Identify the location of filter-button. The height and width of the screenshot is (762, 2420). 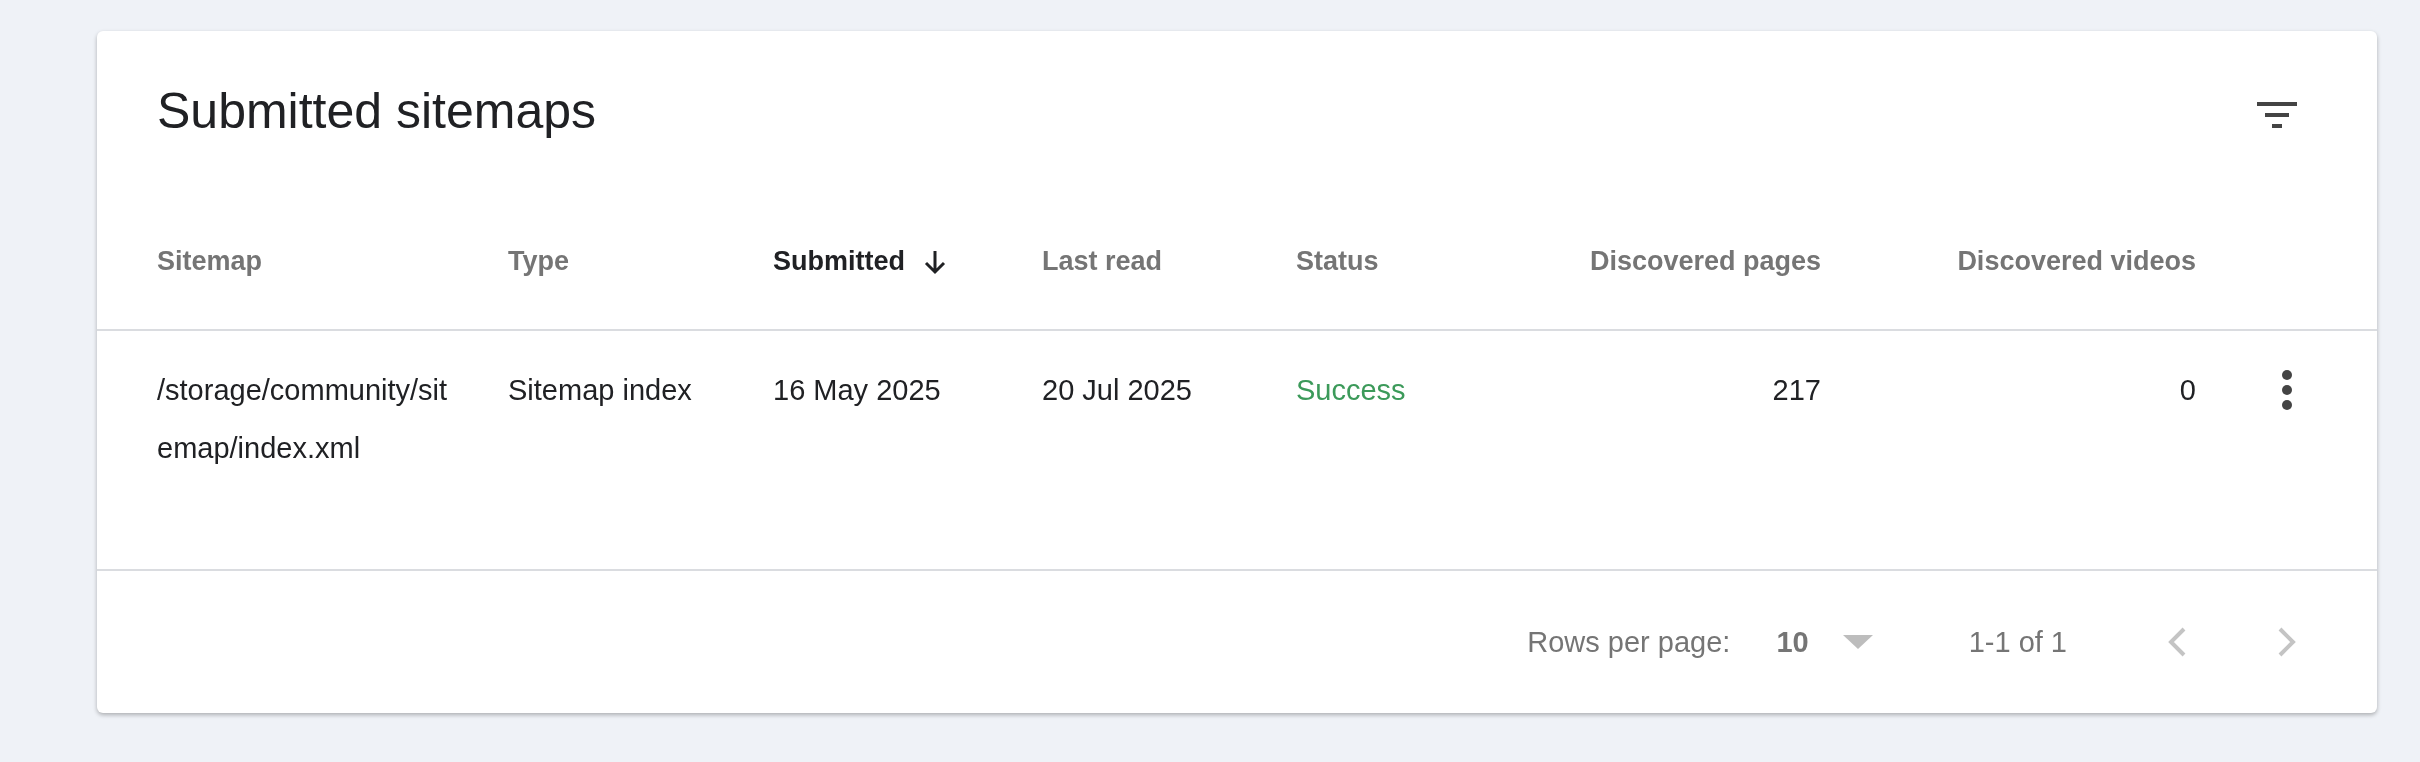
(2277, 114).